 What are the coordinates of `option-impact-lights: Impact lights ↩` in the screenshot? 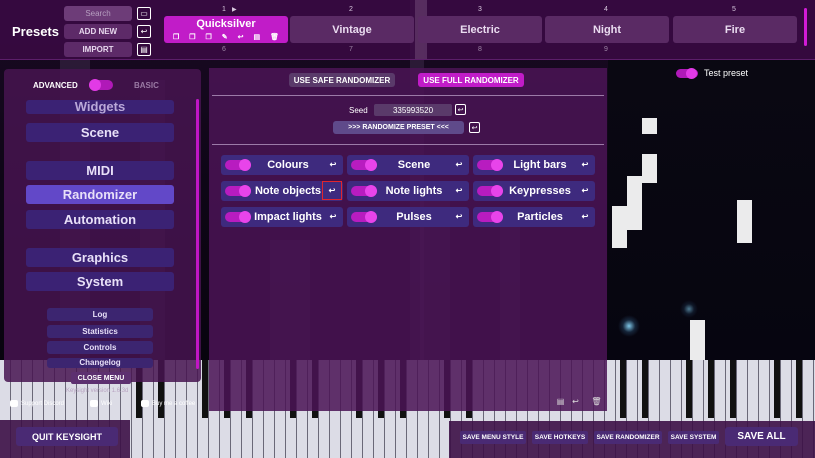 It's located at (282, 217).